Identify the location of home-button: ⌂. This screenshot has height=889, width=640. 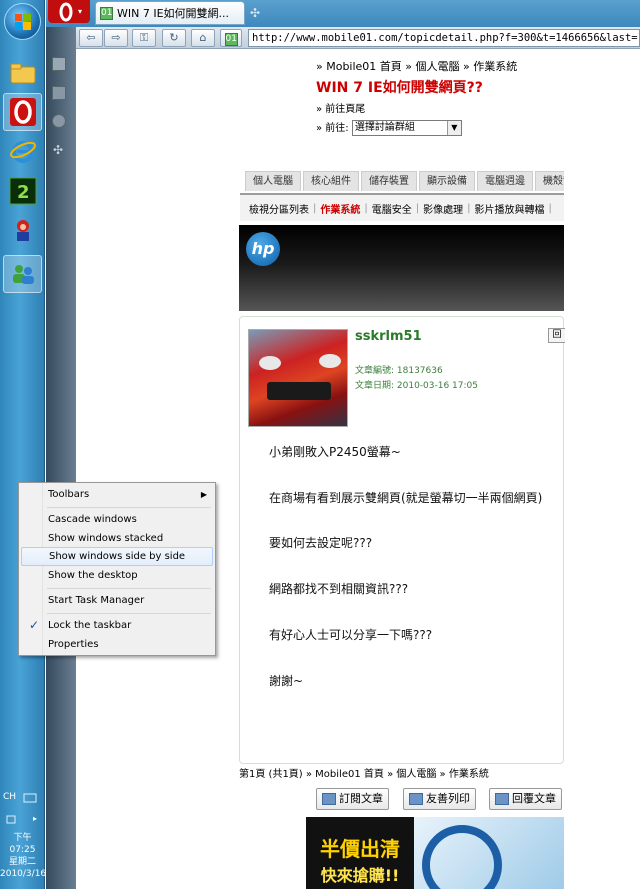
(203, 38).